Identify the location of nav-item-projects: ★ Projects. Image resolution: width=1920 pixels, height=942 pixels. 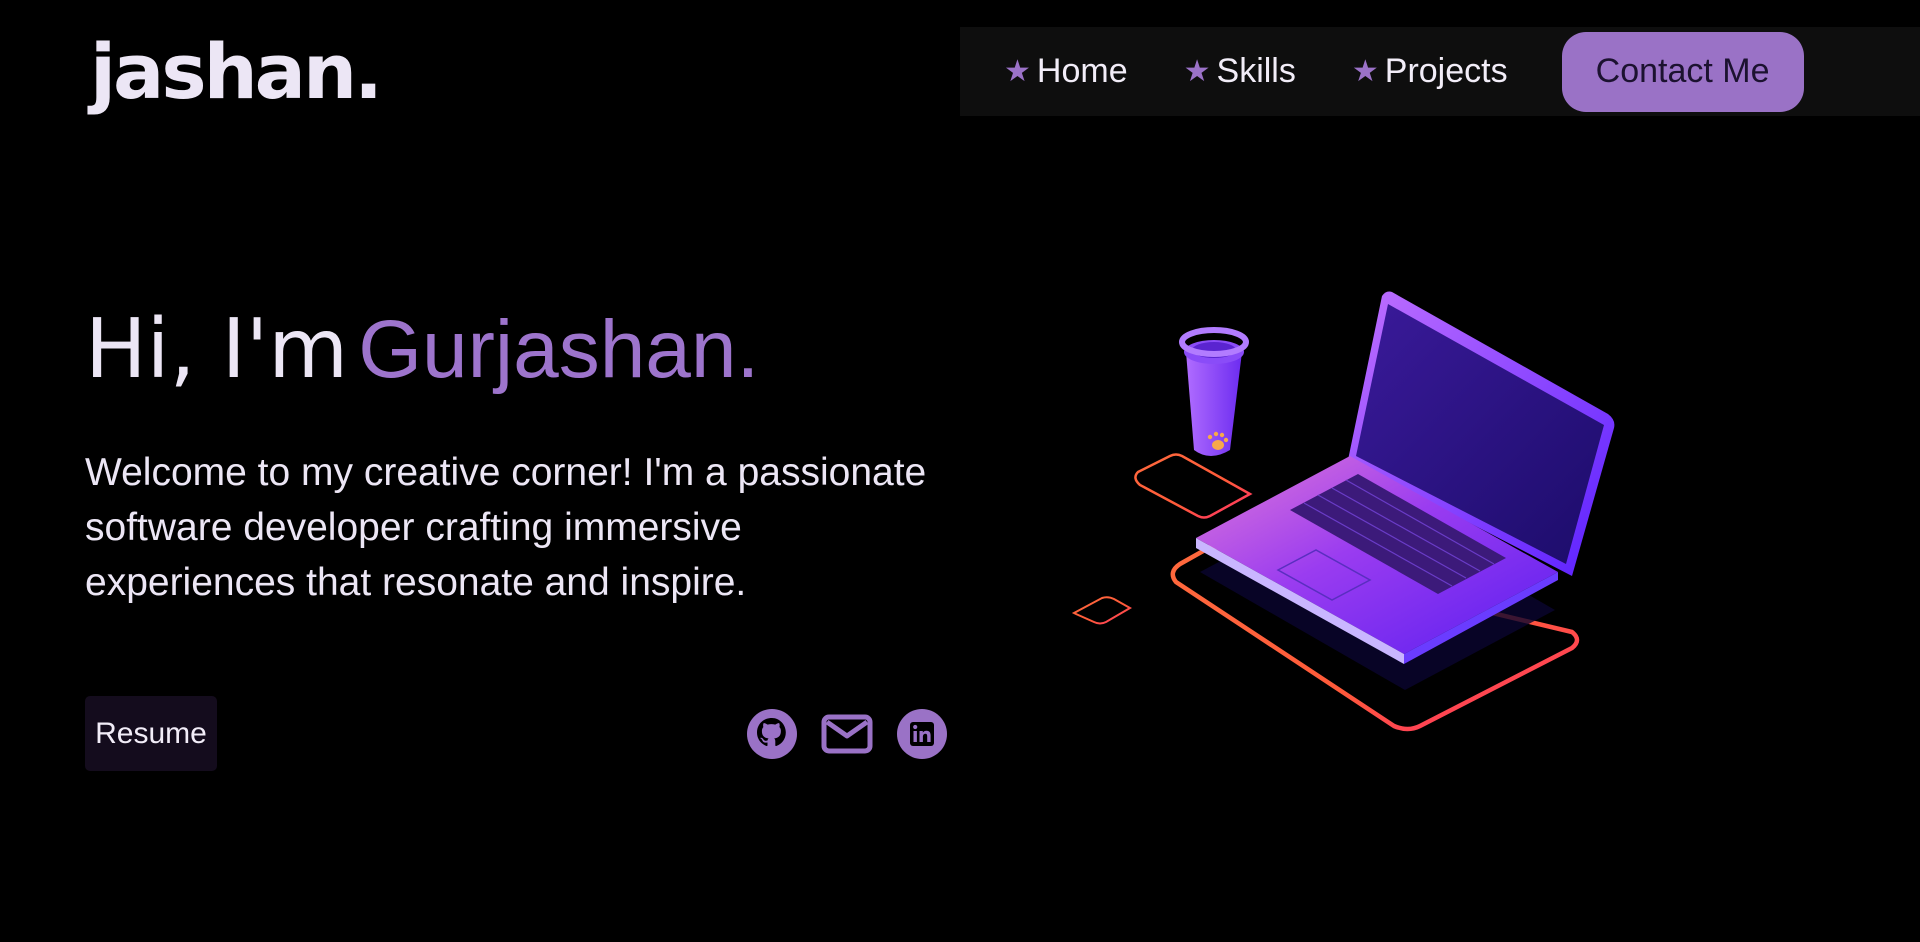
(1430, 71).